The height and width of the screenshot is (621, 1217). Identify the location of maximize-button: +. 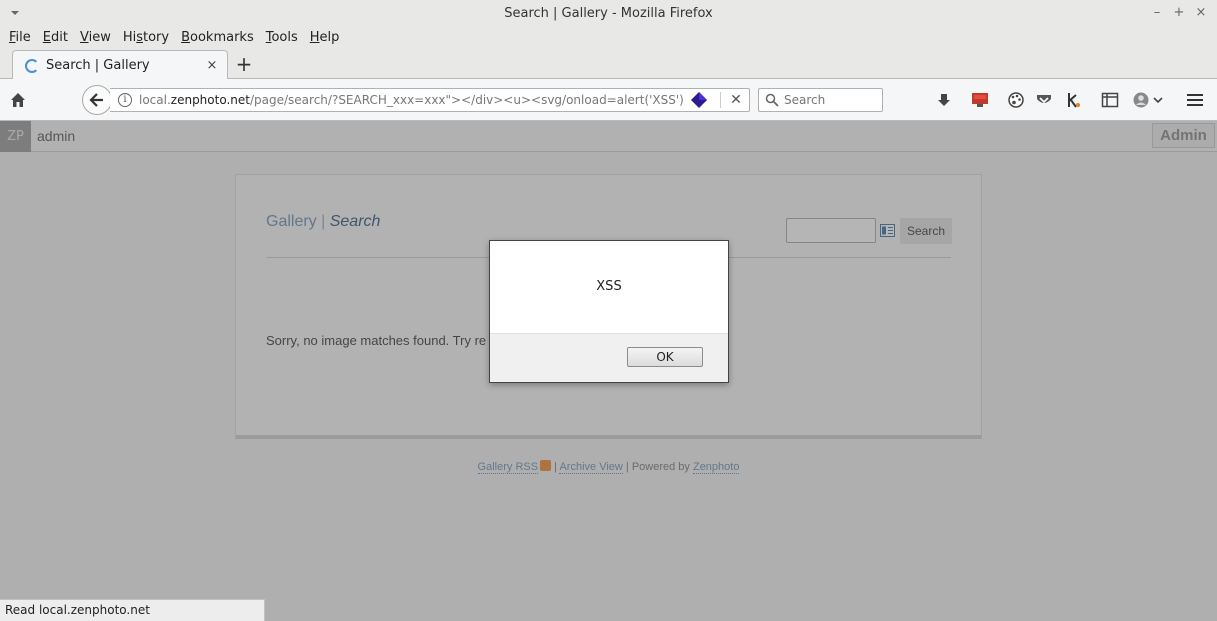
(1179, 12).